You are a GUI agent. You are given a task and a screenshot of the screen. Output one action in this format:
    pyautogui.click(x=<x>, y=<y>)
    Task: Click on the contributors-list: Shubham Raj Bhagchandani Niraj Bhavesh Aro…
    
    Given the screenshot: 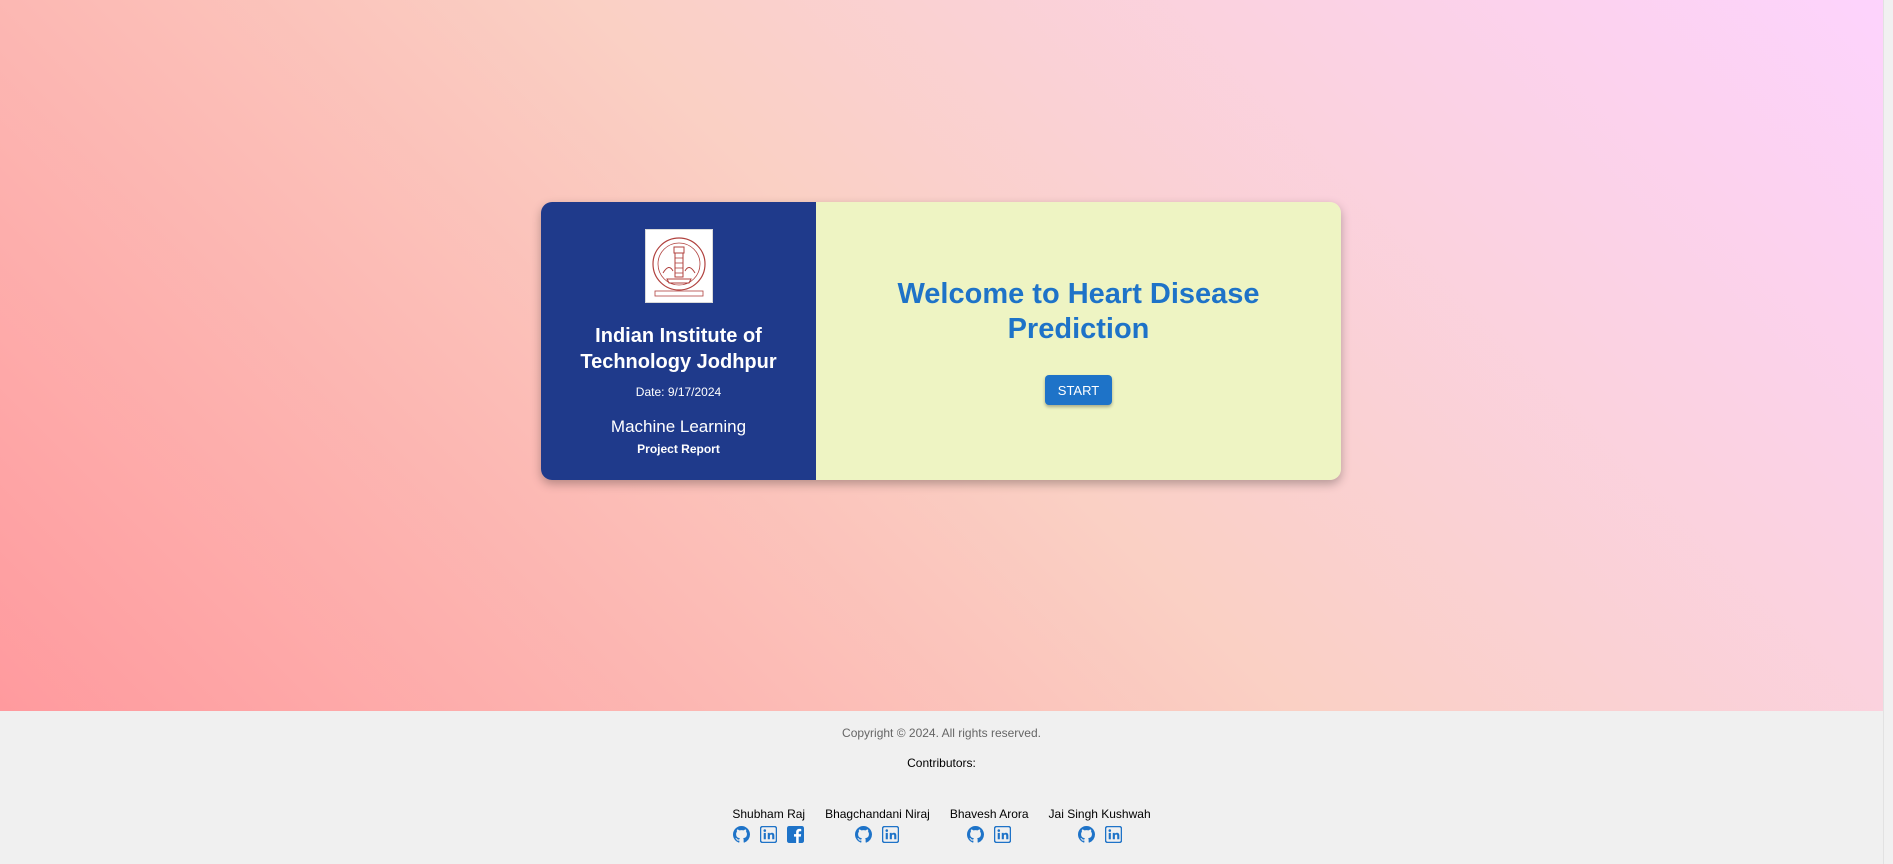 What is the action you would take?
    pyautogui.click(x=941, y=825)
    